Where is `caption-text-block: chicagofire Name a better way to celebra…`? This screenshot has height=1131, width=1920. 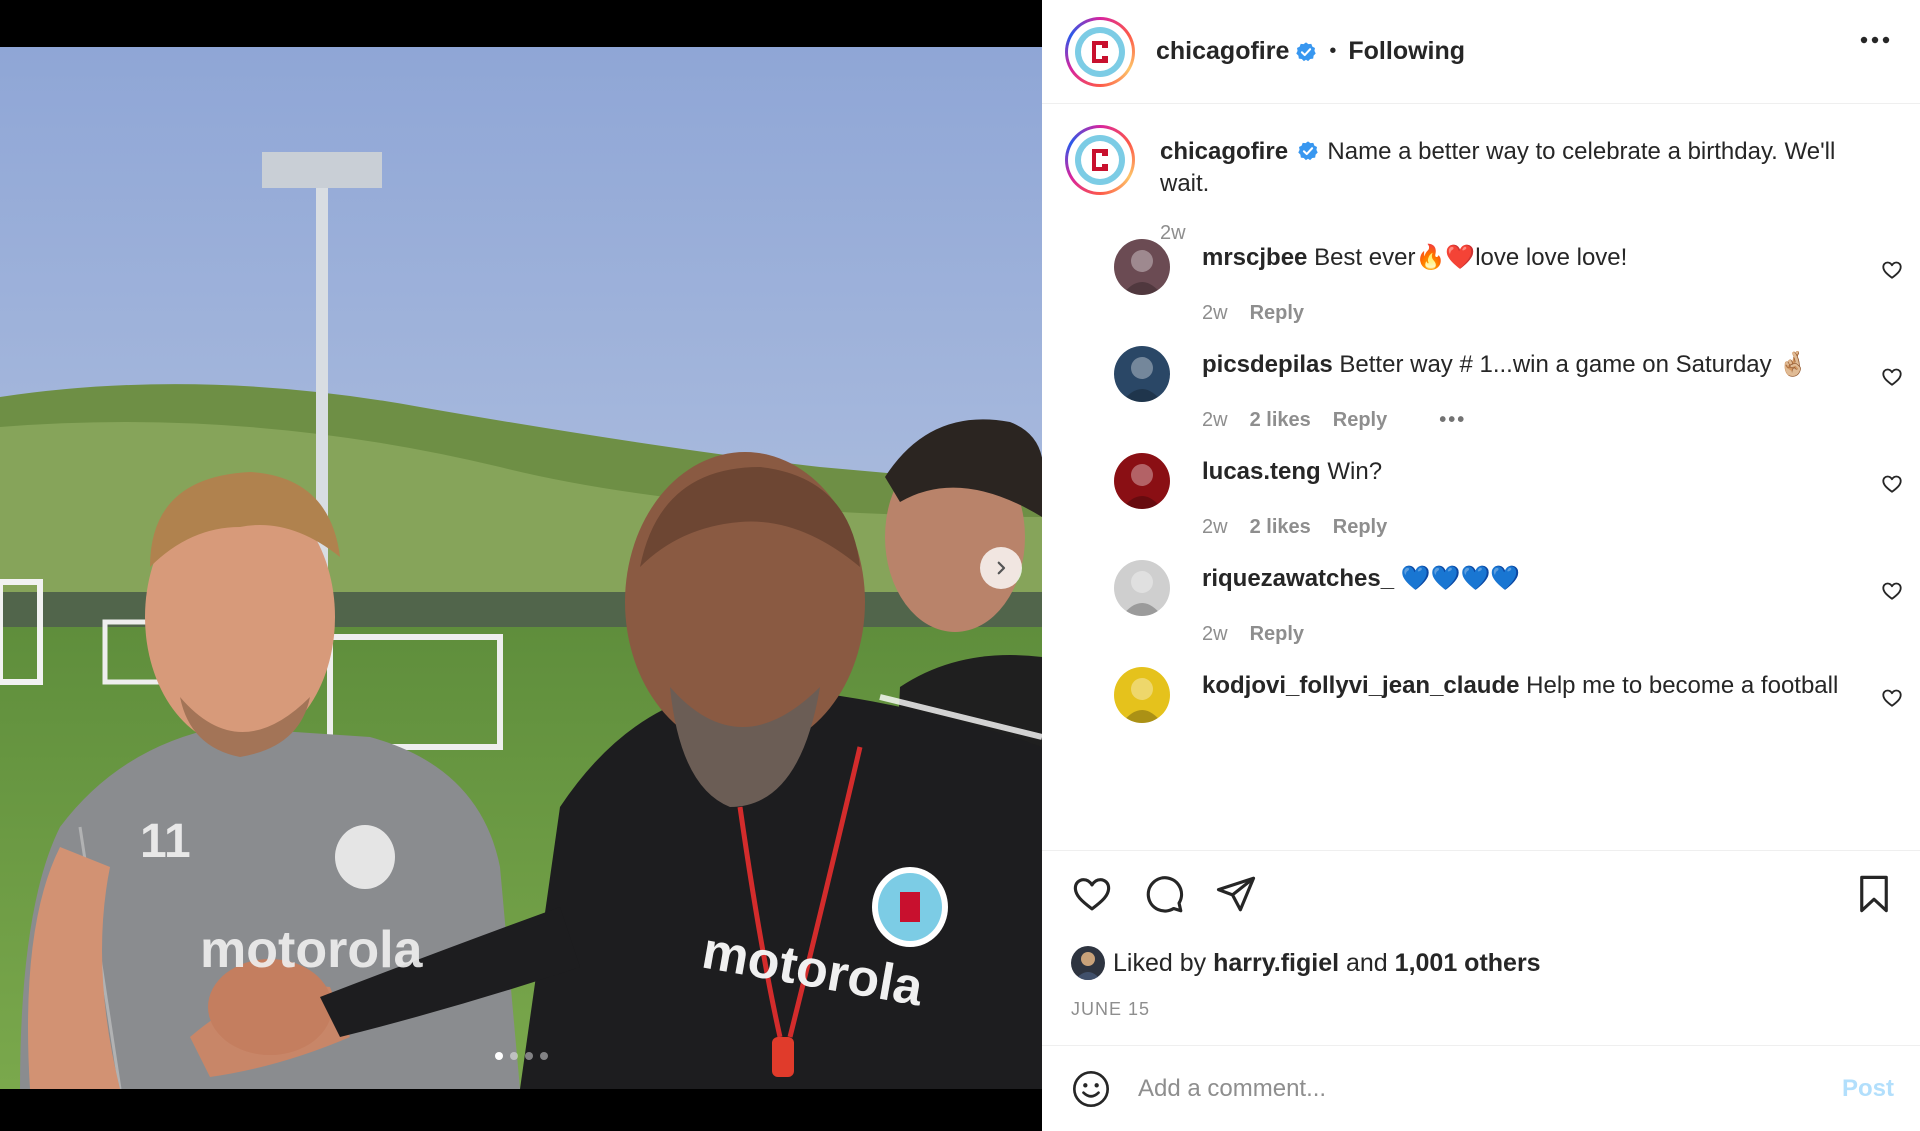 caption-text-block: chicagofire Name a better way to celebra… is located at coordinates (1510, 168).